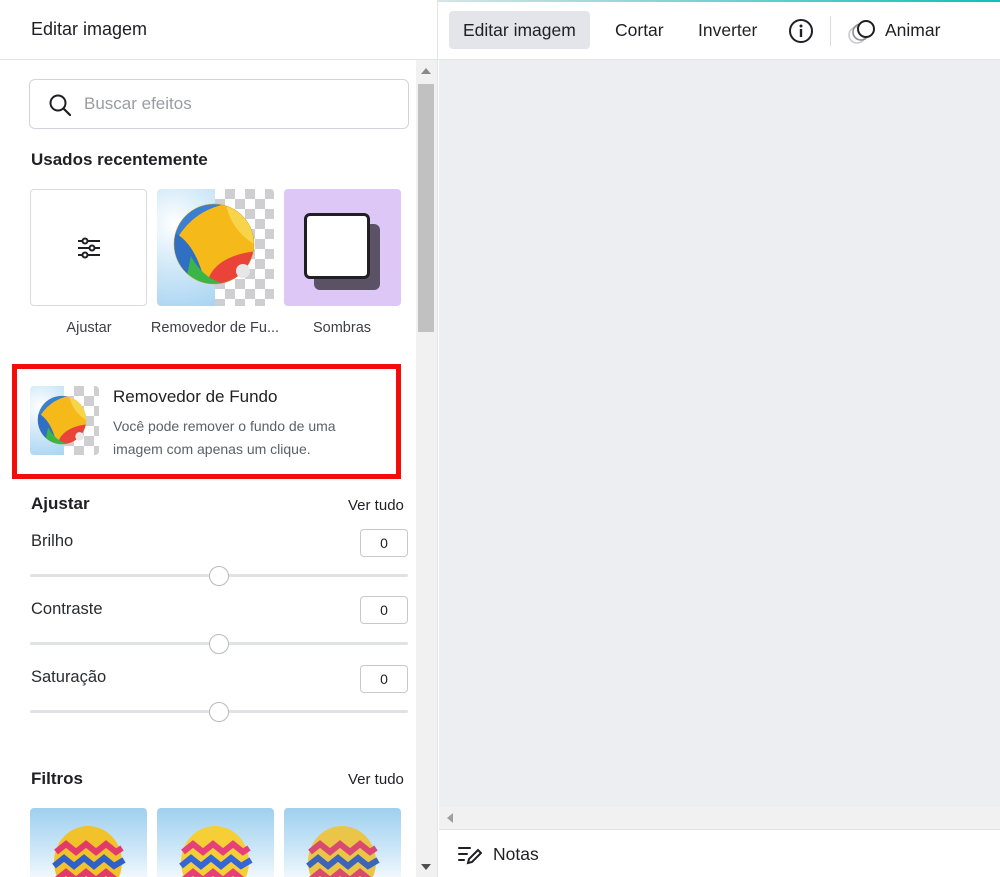  What do you see at coordinates (342, 328) in the screenshot?
I see `recent-tile-shadows-label: Sombras` at bounding box center [342, 328].